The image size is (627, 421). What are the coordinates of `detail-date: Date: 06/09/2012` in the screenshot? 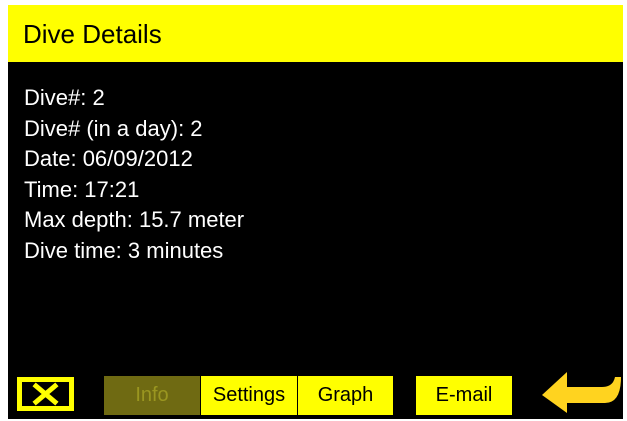 It's located at (108, 159).